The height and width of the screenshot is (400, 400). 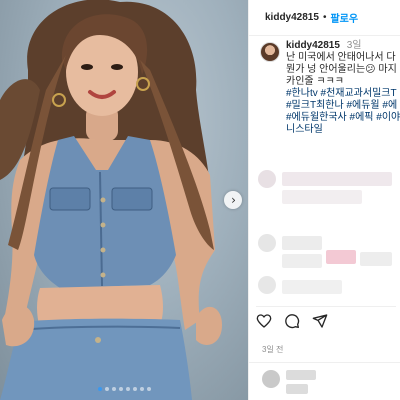 I want to click on caption-username: kiddy42815, so click(x=313, y=45).